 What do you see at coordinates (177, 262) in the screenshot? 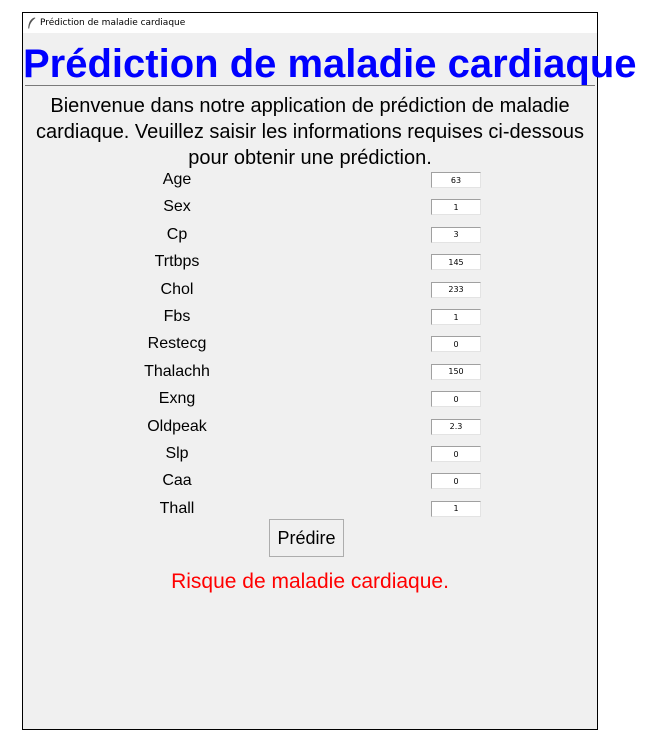
I see `field-label-trtbps: Trtbps` at bounding box center [177, 262].